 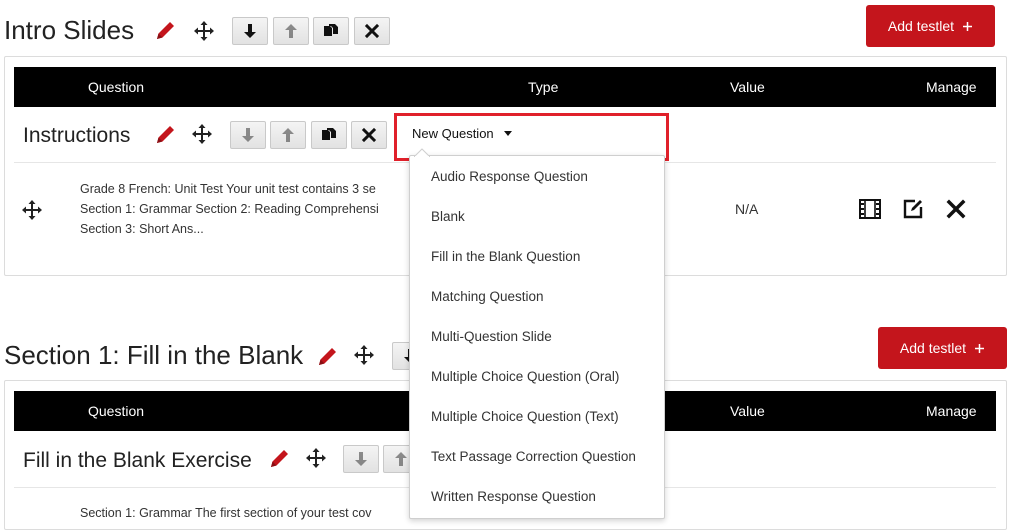 I want to click on question-value: N/A, so click(x=747, y=209).